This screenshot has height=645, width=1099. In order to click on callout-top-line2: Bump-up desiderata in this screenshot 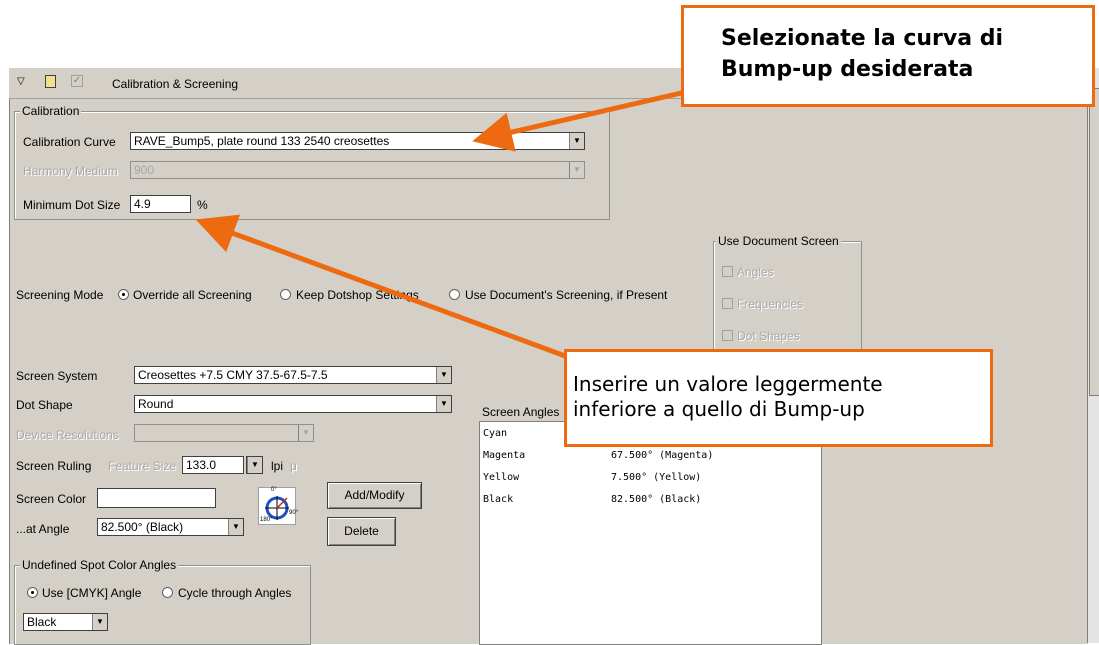, I will do `click(847, 69)`.